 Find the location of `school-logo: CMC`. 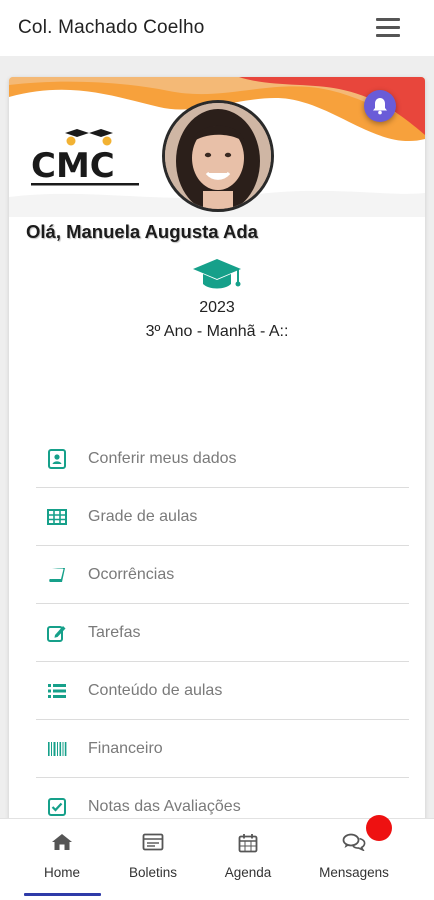

school-logo: CMC is located at coordinates (85, 157).